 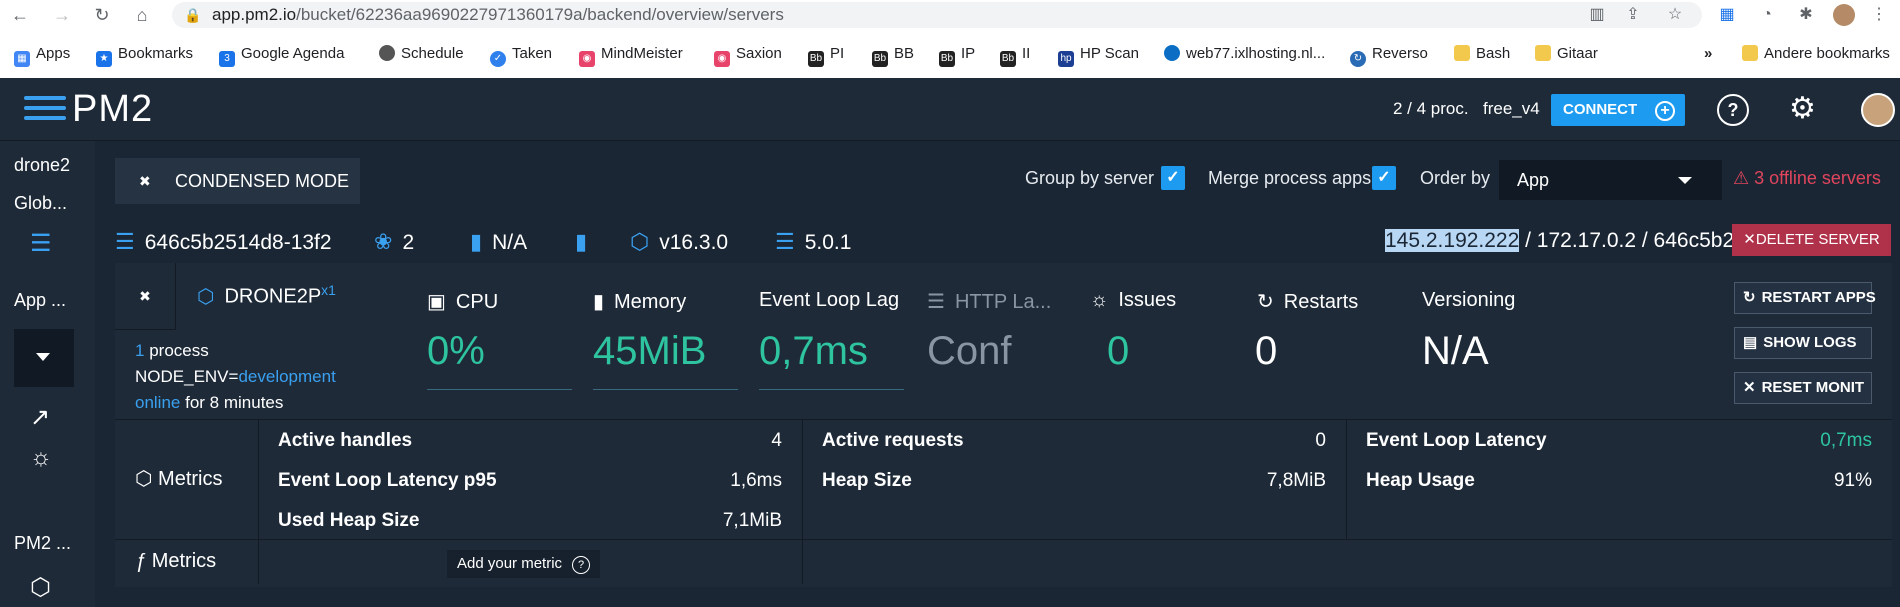 I want to click on hamburger-icon, so click(x=45, y=111).